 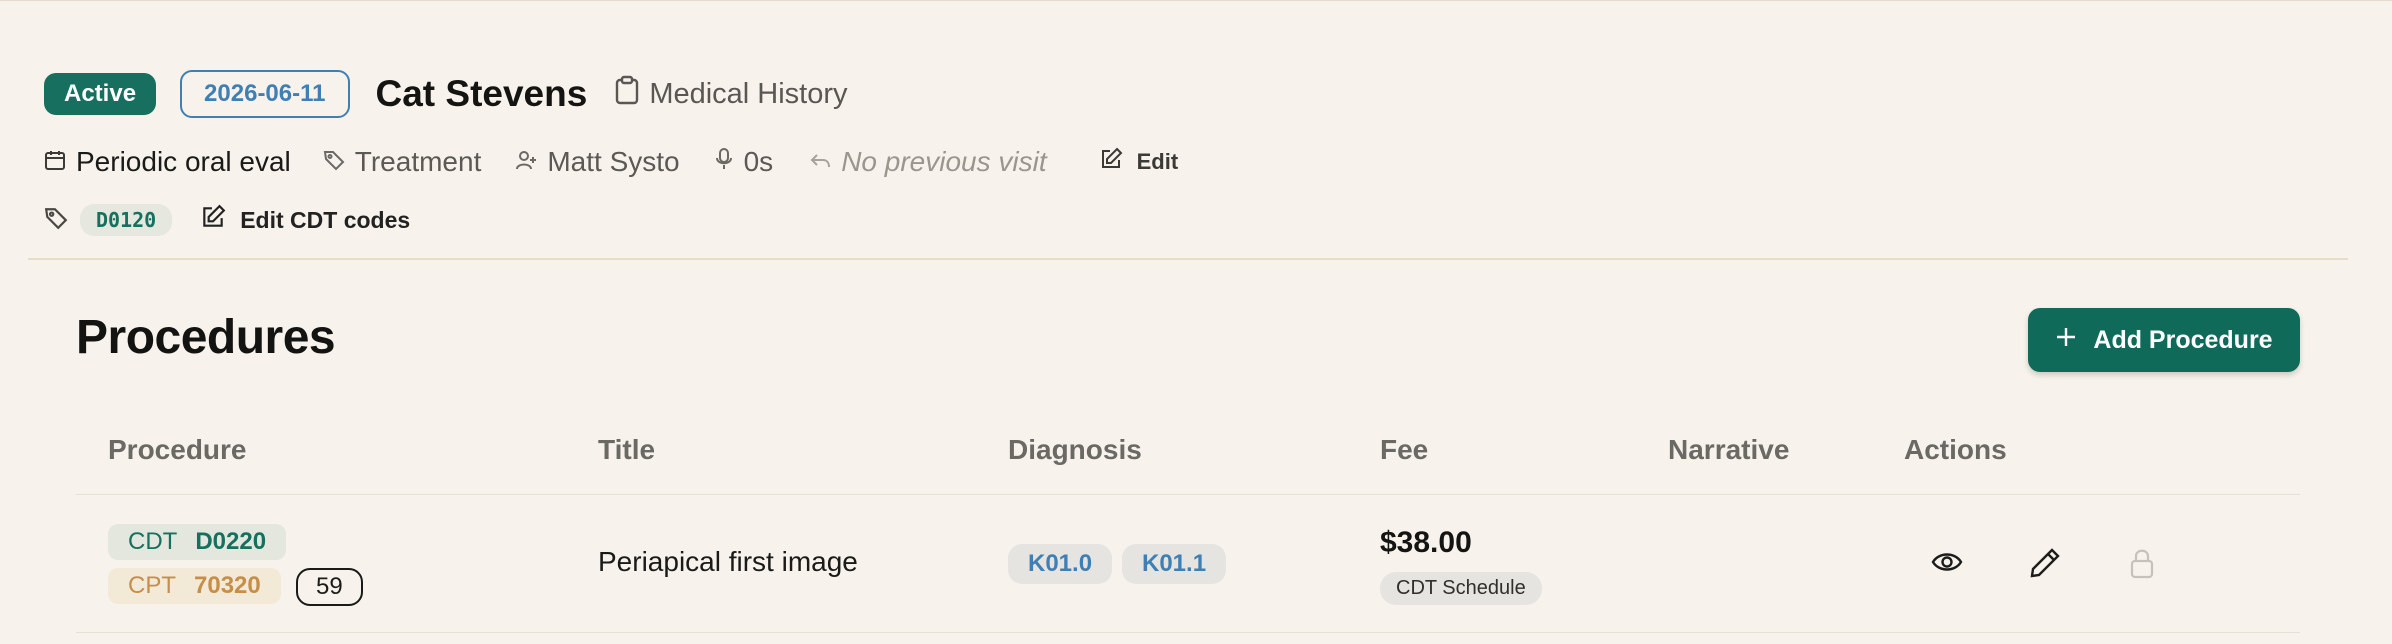 I want to click on undo-arrow-icon, so click(x=825, y=162).